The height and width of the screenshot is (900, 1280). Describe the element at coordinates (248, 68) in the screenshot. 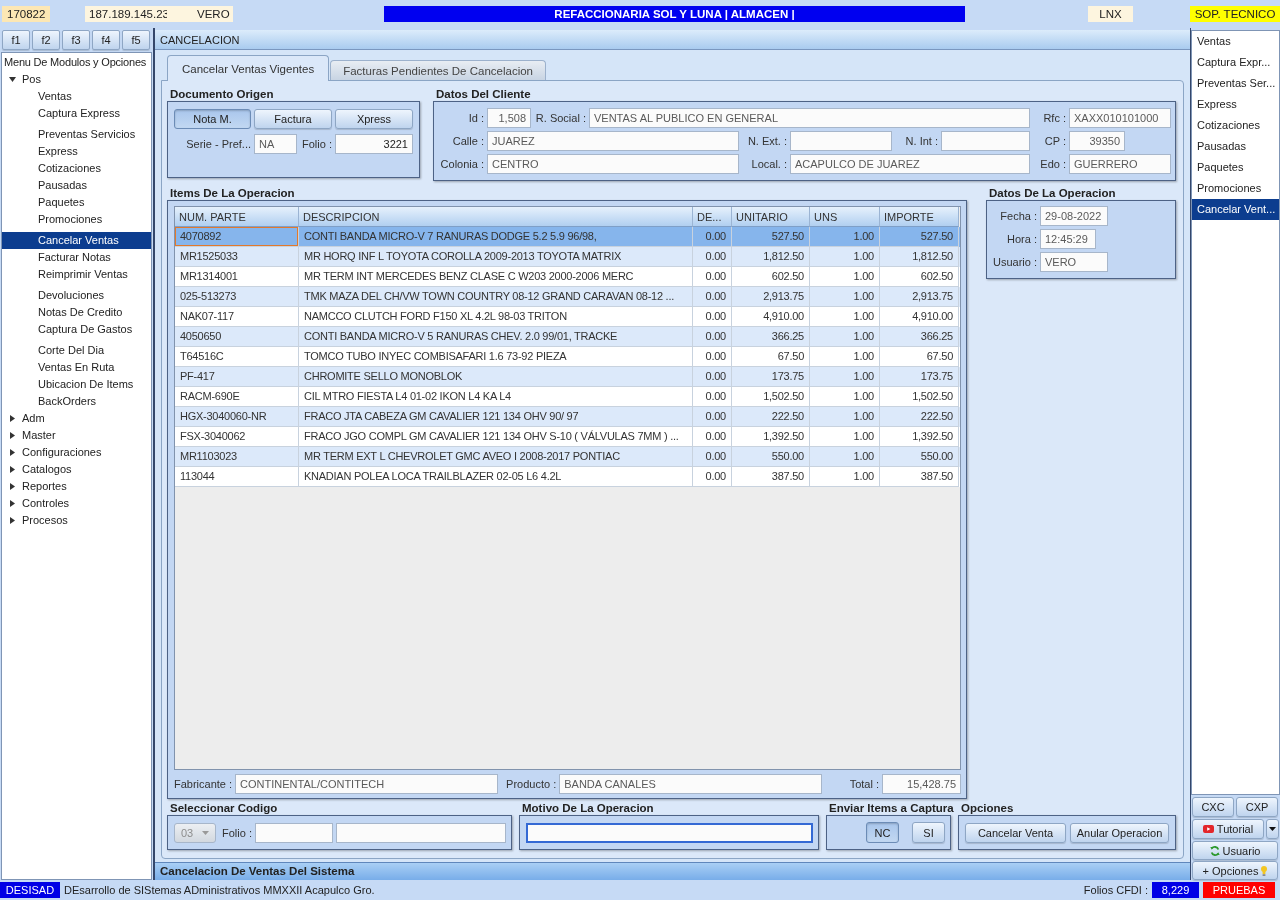

I see `tab: Cancelar Ventas Vigentes` at that location.